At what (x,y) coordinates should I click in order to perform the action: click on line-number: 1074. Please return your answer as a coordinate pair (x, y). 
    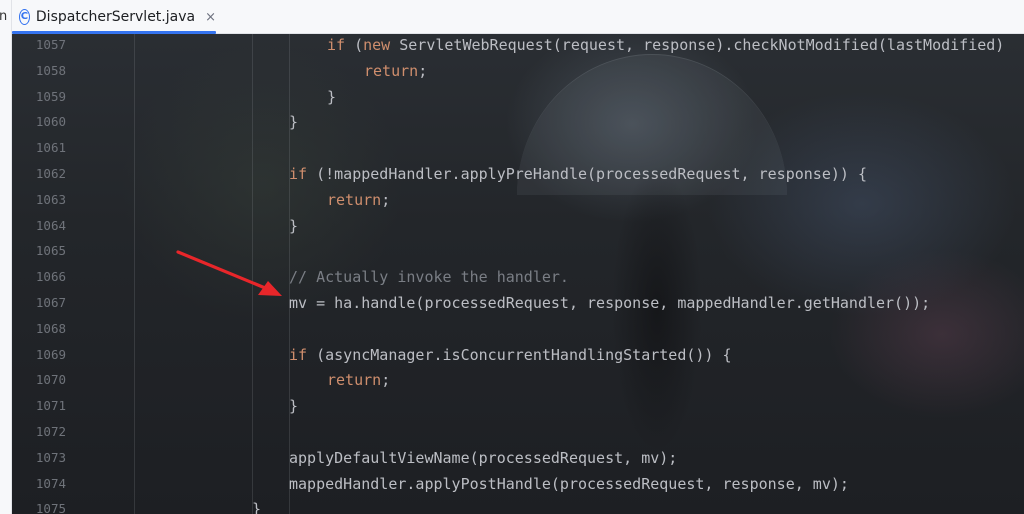
    Looking at the image, I should click on (50, 483).